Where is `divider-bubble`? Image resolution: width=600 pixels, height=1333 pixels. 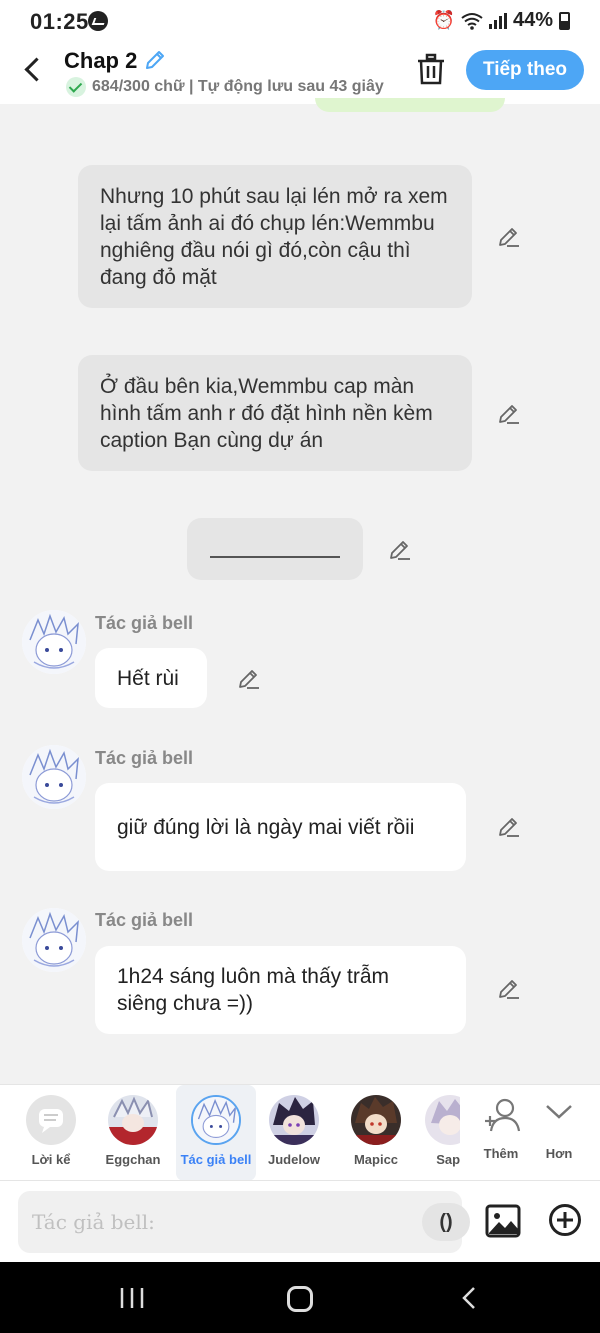
divider-bubble is located at coordinates (275, 549).